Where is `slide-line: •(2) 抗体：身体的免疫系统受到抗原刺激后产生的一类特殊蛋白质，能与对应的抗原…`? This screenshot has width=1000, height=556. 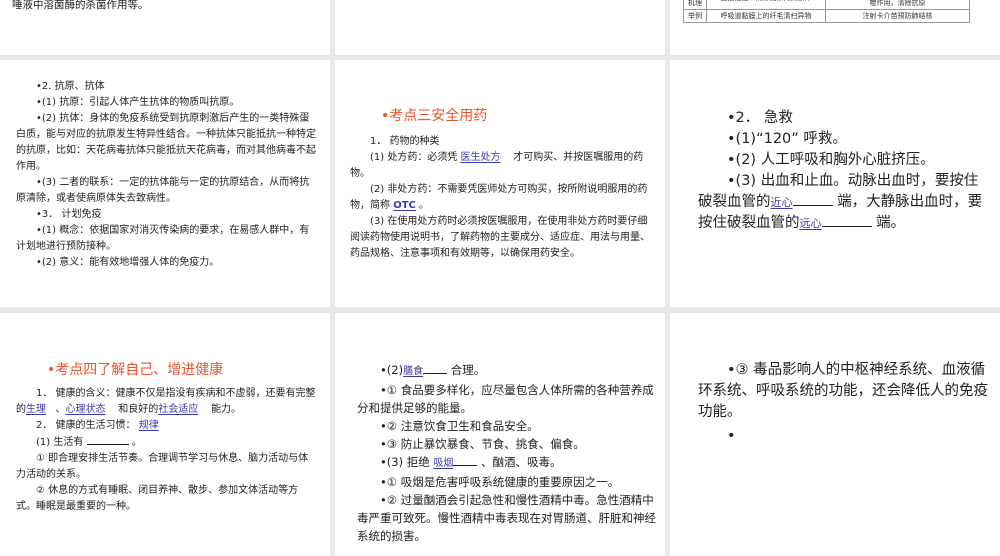 slide-line: •(2) 抗体：身体的免疫系统受到抗原刺激后产生的一类特殊蛋白质，能与对应的抗原… is located at coordinates (166, 142).